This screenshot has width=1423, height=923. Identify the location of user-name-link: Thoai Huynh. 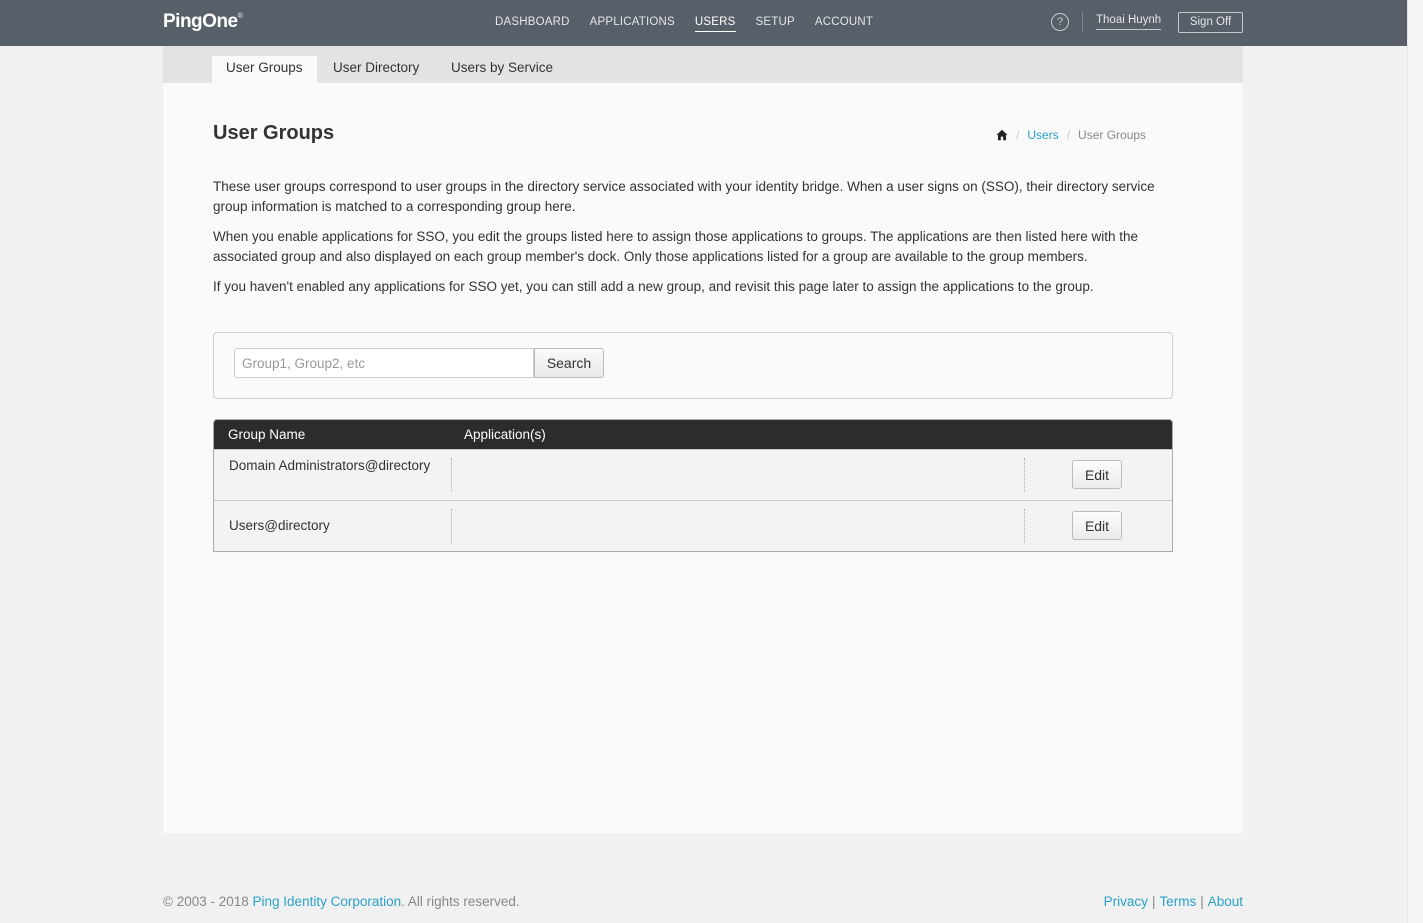
(1129, 22).